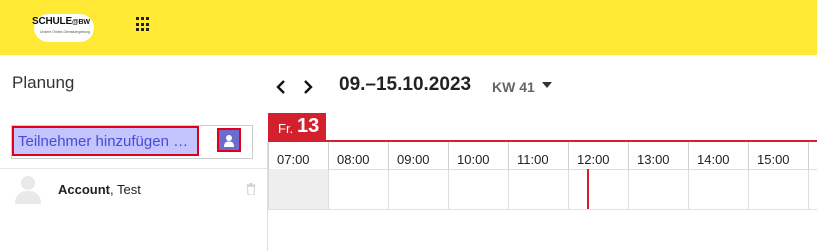  What do you see at coordinates (358, 155) in the screenshot?
I see `hour-label: 08:00` at bounding box center [358, 155].